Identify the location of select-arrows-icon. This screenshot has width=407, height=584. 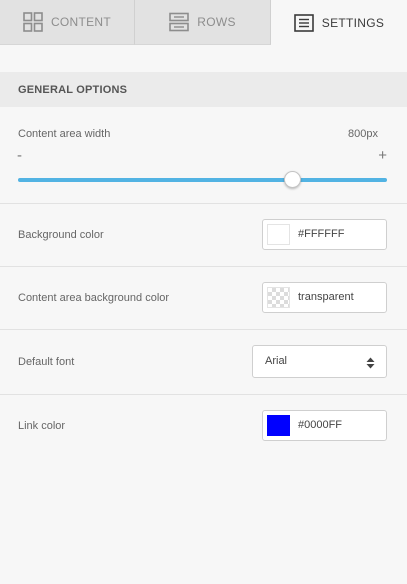
(370, 365).